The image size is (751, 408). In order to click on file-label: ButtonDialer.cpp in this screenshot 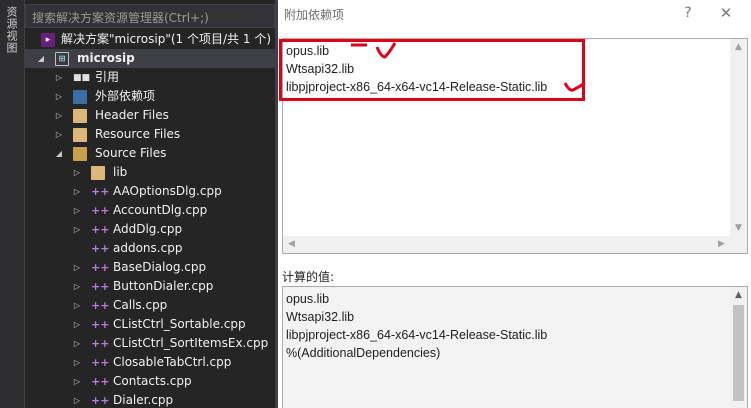, I will do `click(163, 286)`.